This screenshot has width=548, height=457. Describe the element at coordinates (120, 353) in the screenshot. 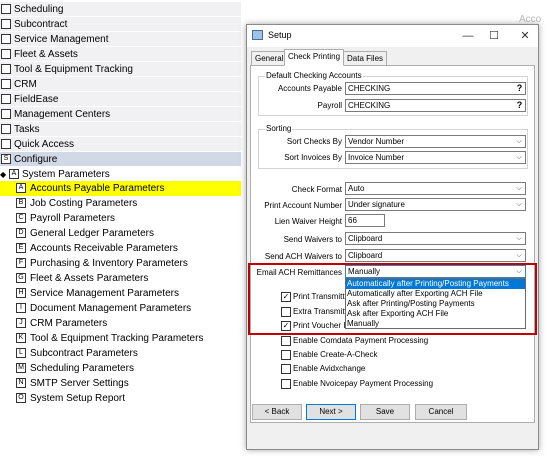

I see `nav-subitem: L Subcontract Parameters` at that location.